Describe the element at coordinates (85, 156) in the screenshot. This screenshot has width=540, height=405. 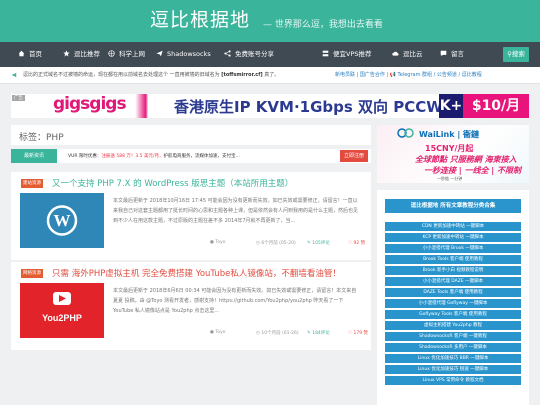
I see `ticker-text-a: VUR 限时优惠：` at that location.